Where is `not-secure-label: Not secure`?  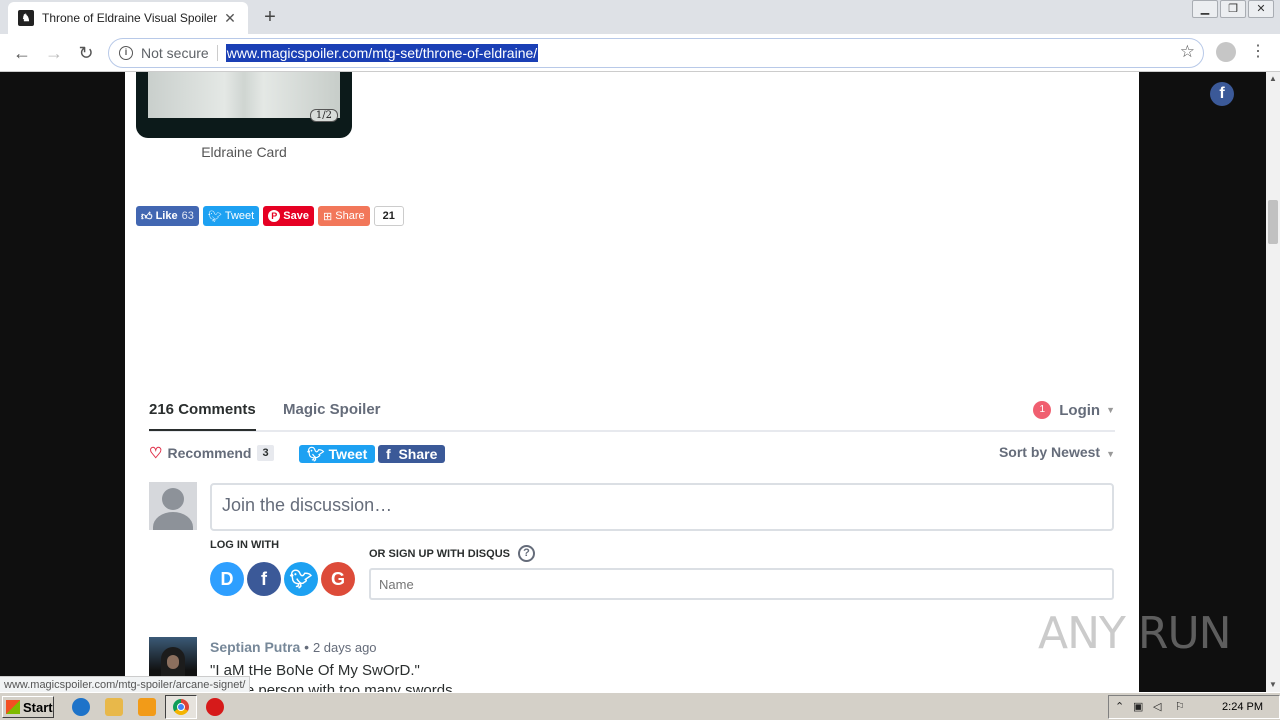
not-secure-label: Not secure is located at coordinates (179, 53).